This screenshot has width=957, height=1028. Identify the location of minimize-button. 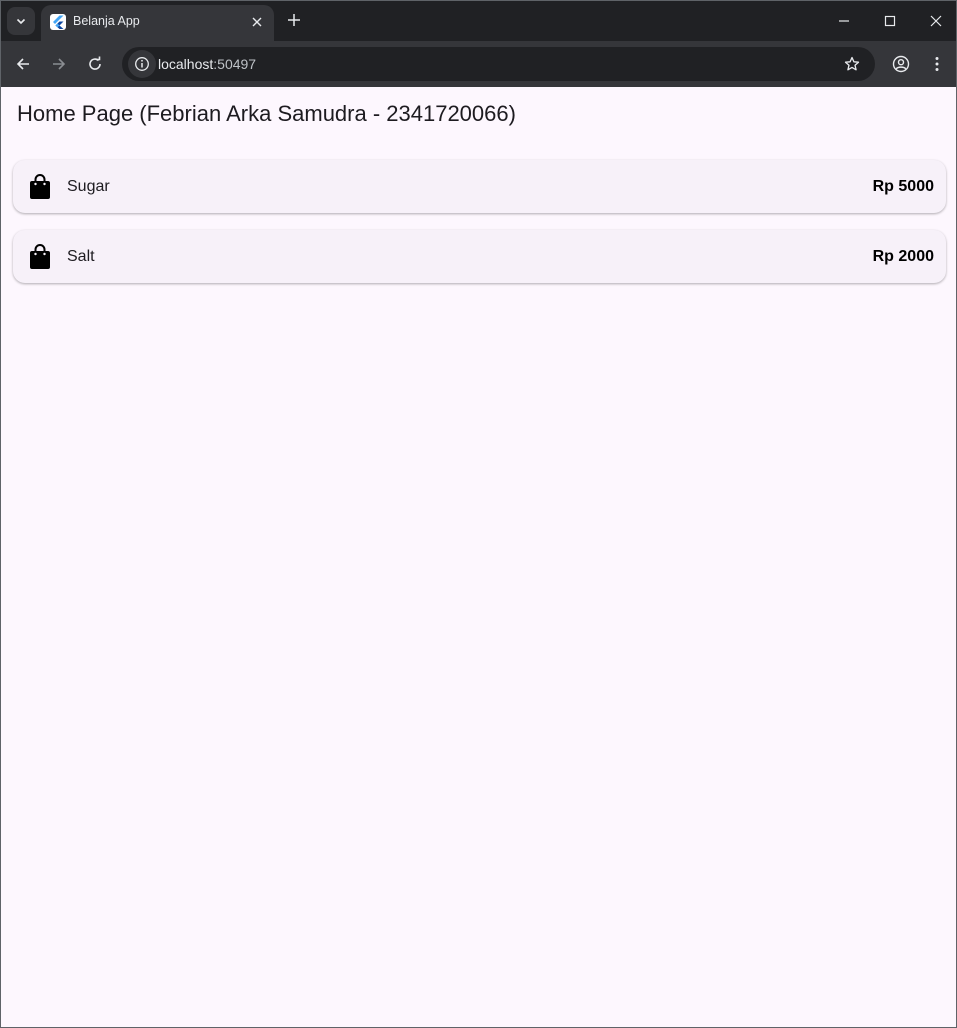
(844, 21).